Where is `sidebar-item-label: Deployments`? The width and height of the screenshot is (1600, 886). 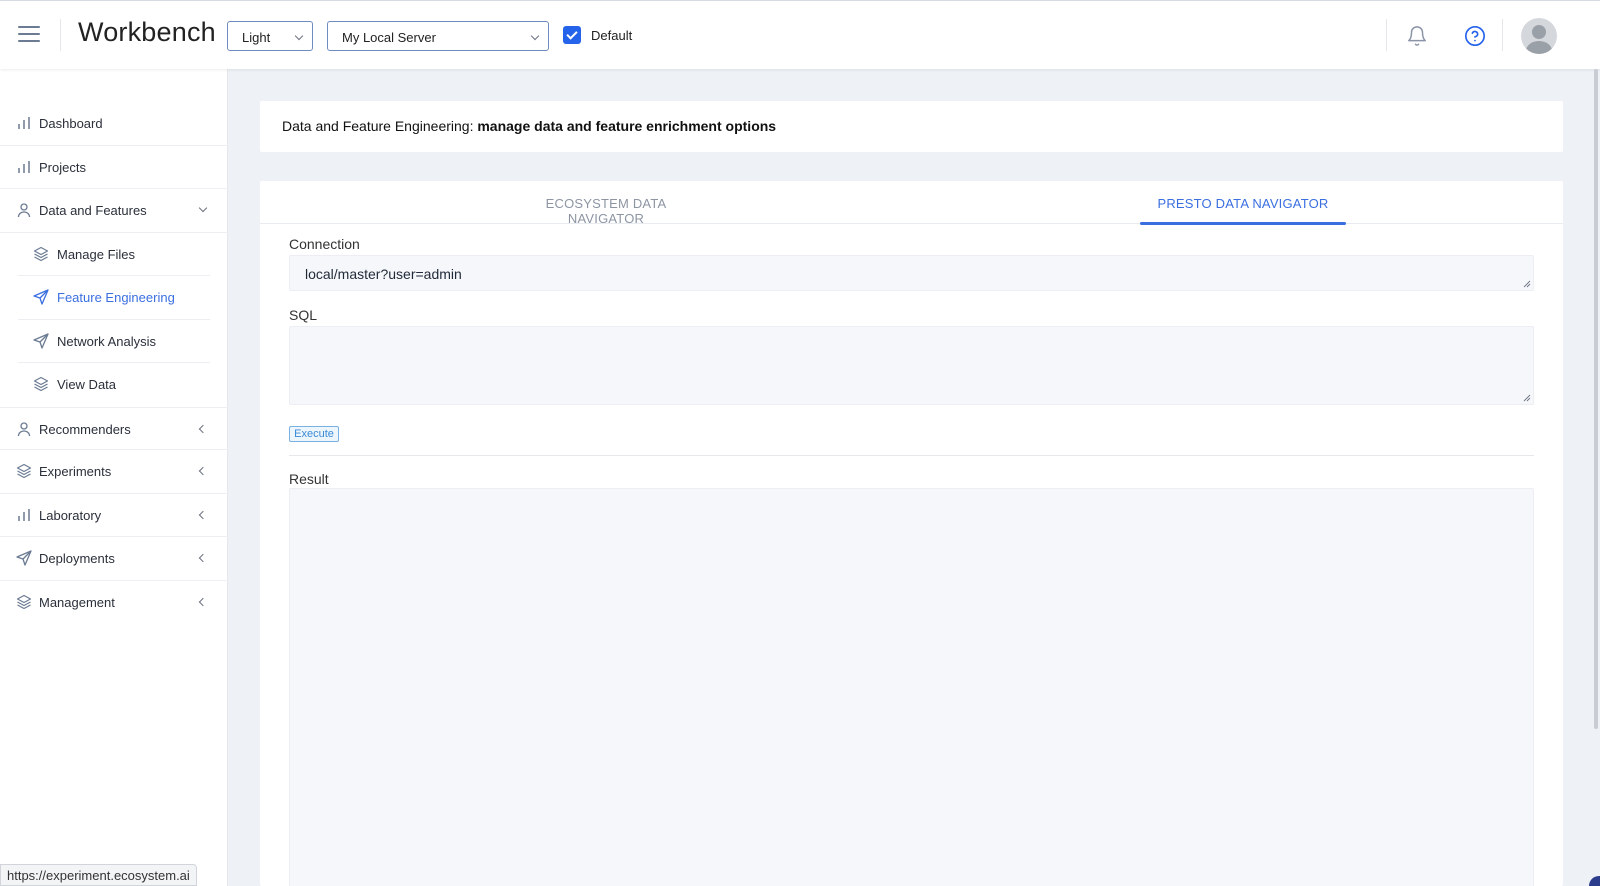 sidebar-item-label: Deployments is located at coordinates (77, 558).